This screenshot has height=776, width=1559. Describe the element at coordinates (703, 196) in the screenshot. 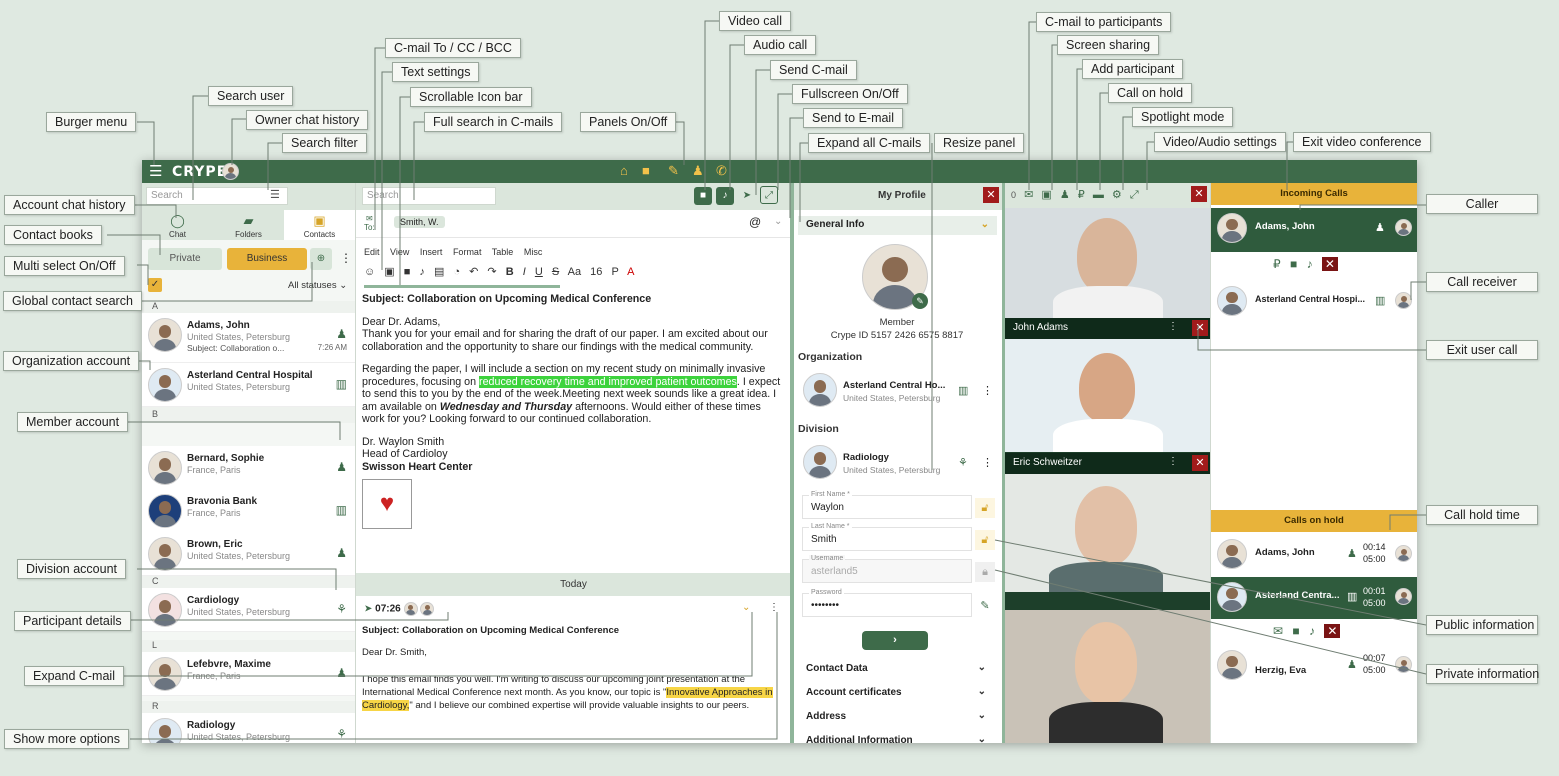

I see `video-call-icon: ■` at that location.